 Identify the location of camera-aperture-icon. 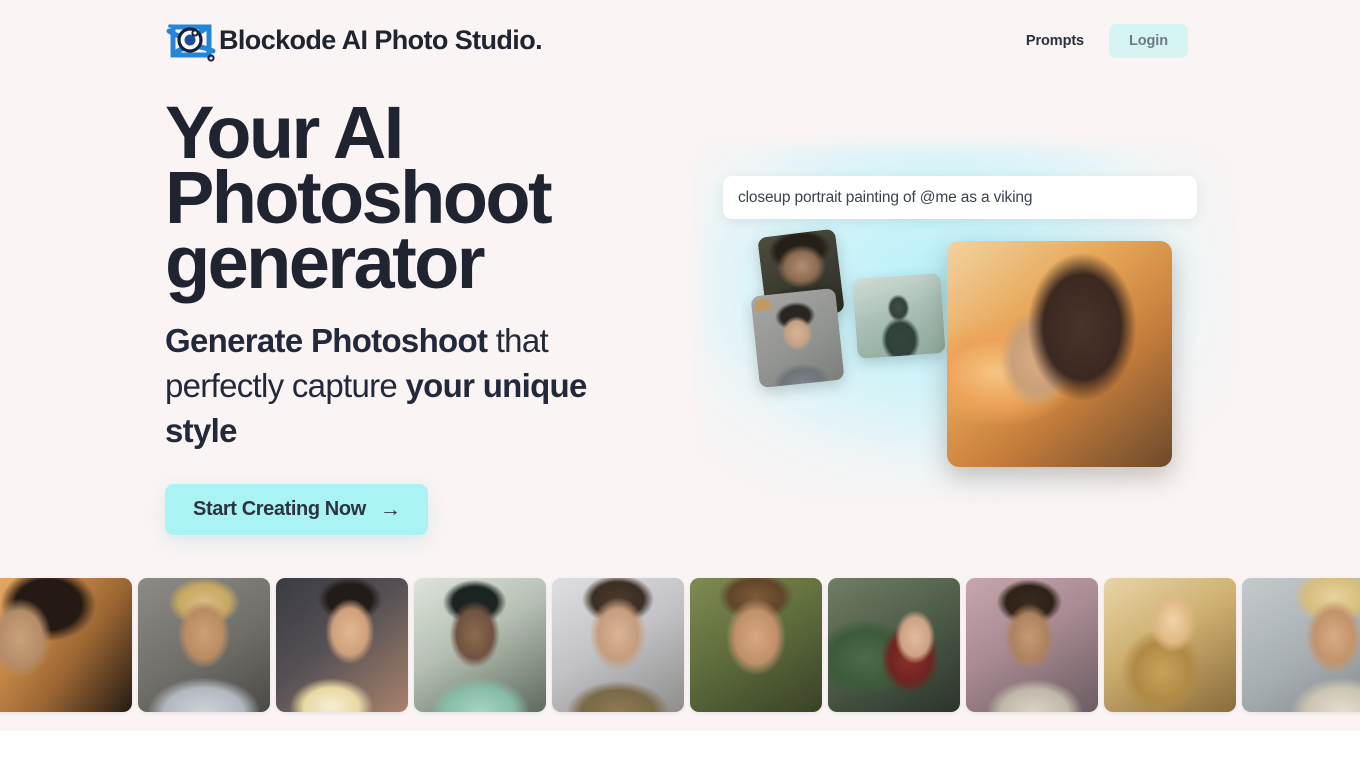
(192, 41).